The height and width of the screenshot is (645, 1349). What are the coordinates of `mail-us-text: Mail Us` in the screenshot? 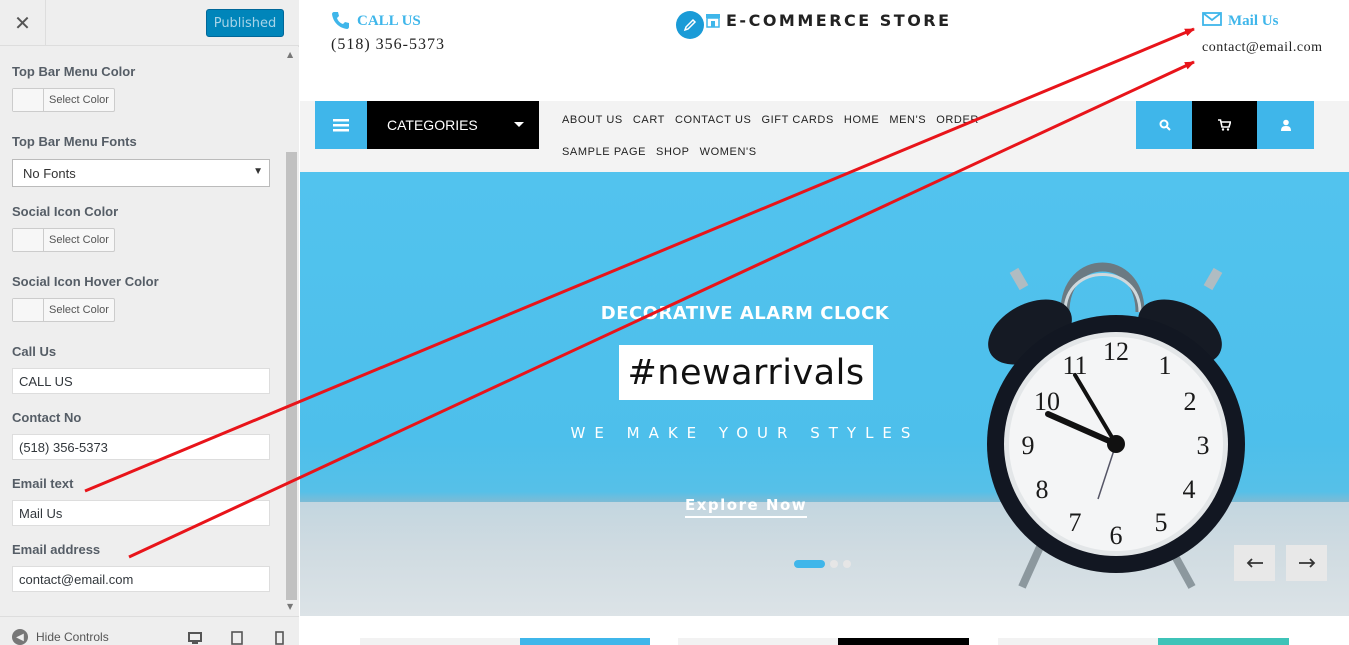 It's located at (1253, 21).